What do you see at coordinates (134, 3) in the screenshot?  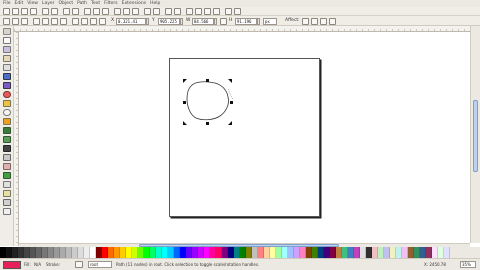 I see `menu-extensions: Extensions` at bounding box center [134, 3].